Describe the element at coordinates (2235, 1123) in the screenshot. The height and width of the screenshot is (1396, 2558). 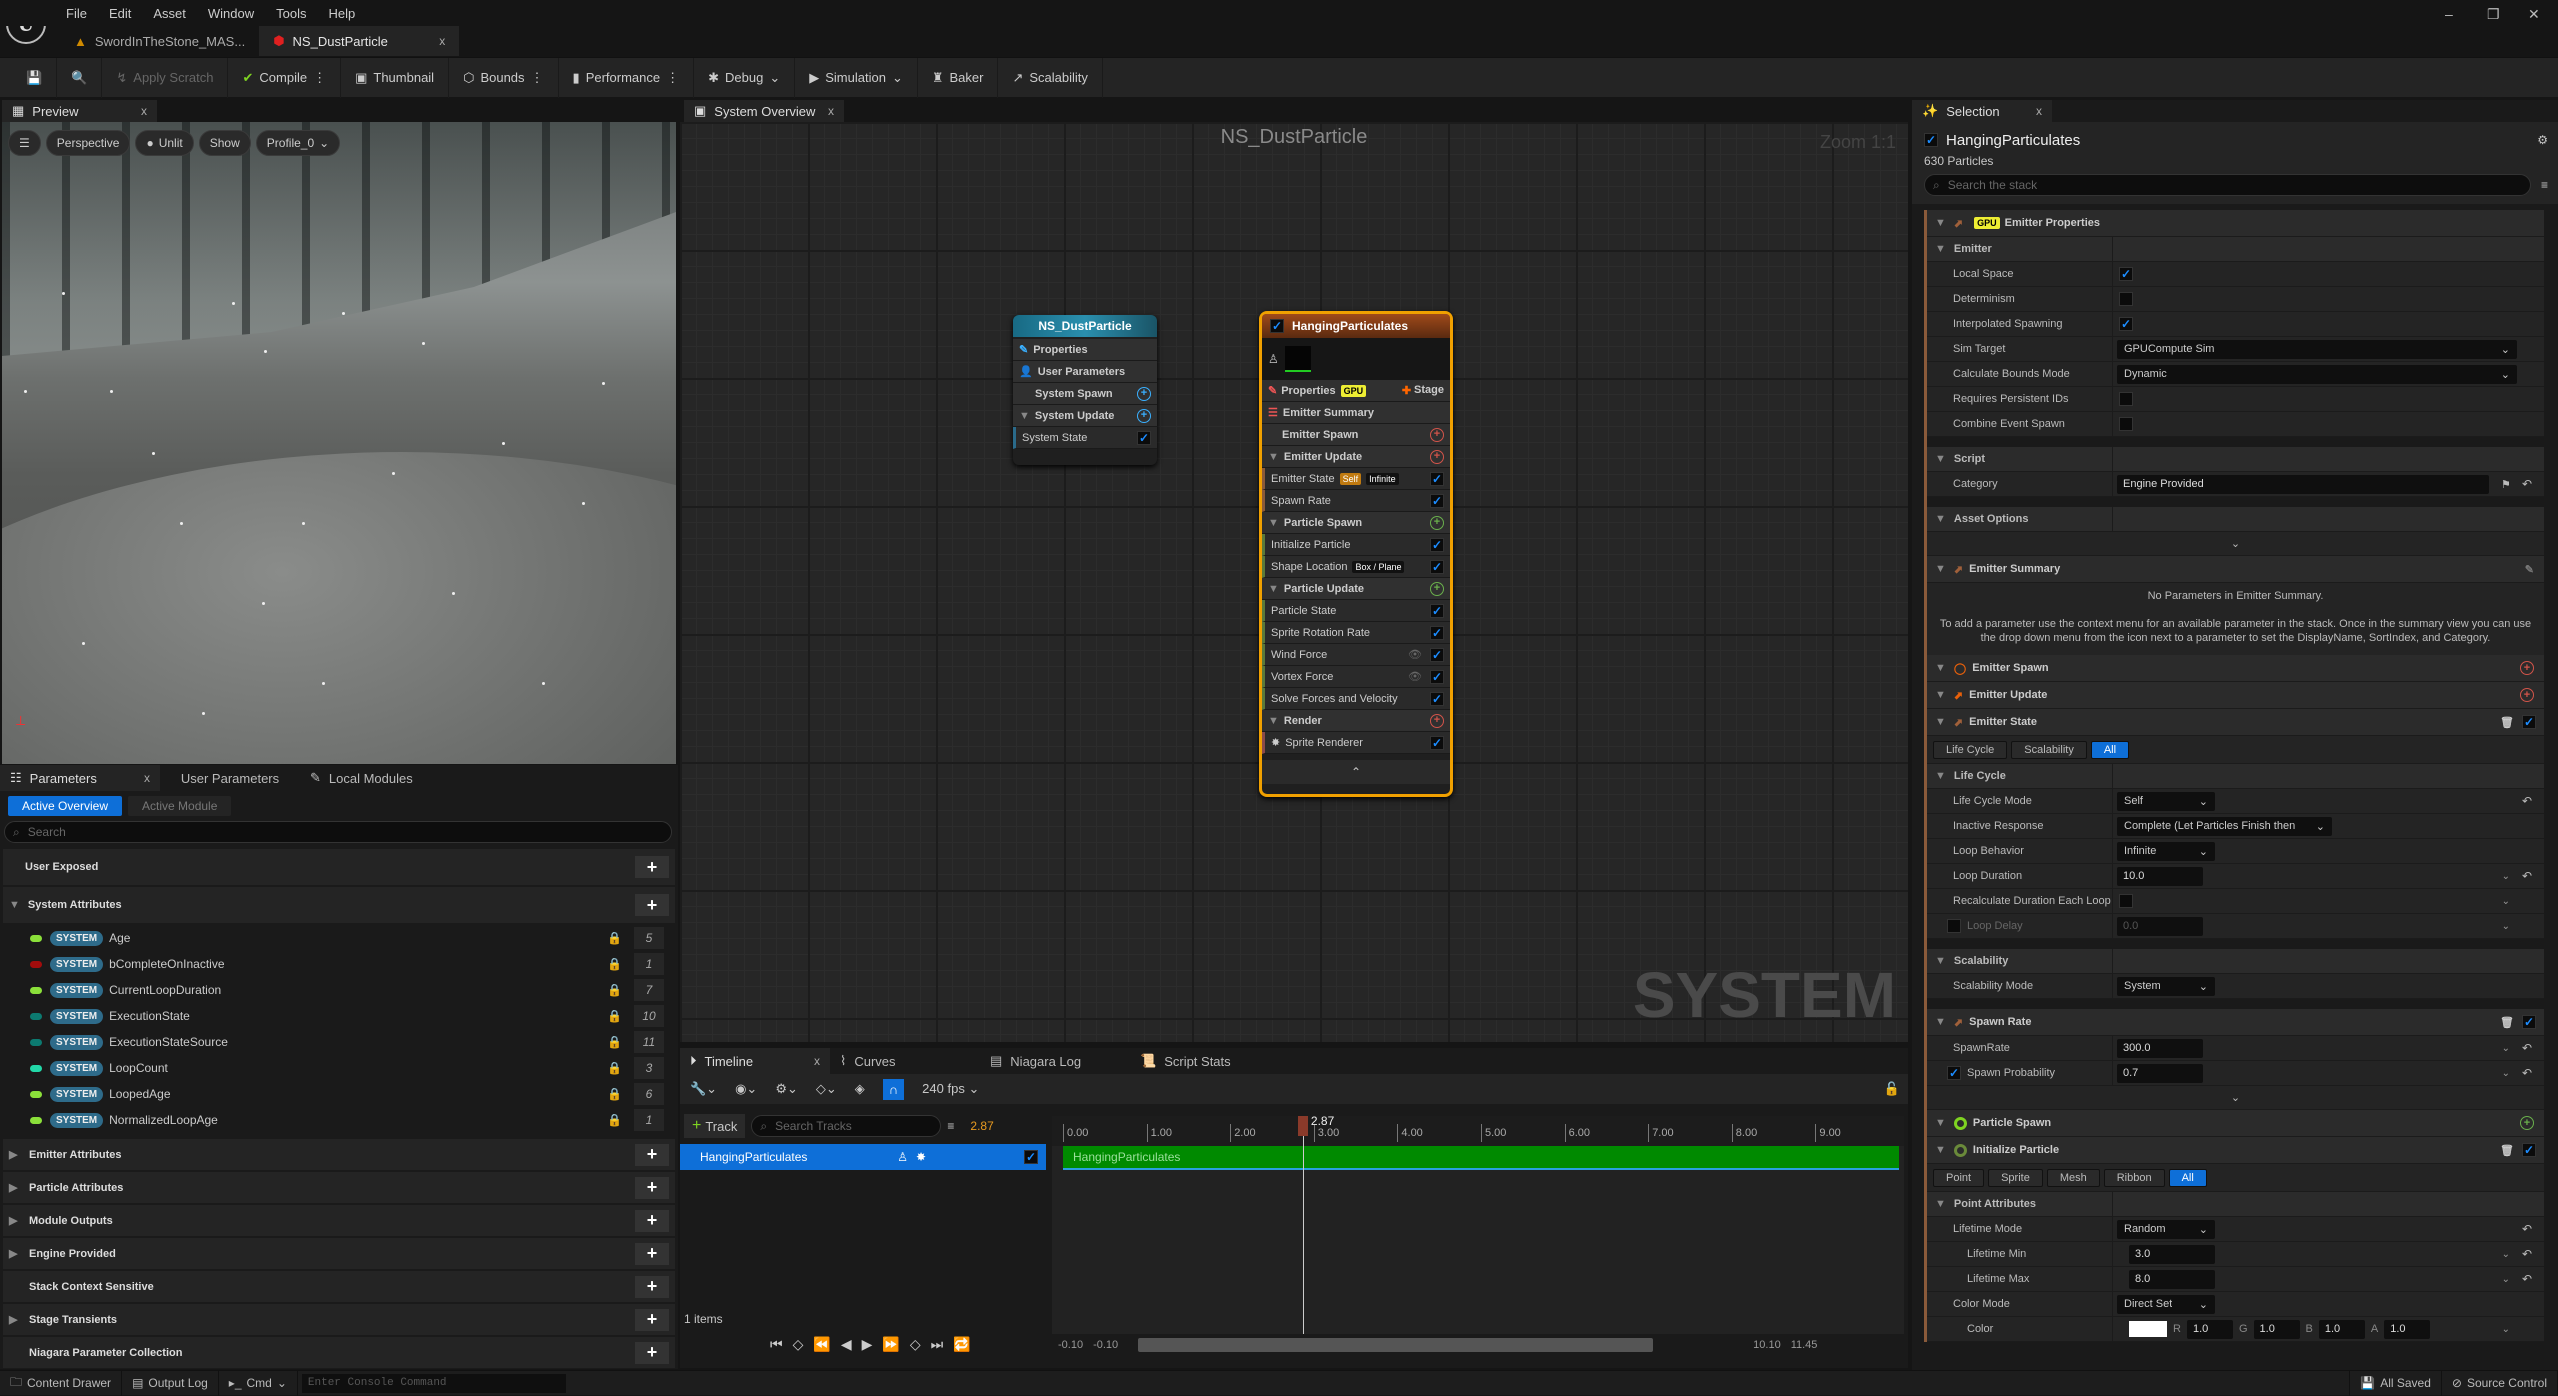
I see `stack-module-header: ▼ Particle Spawn +` at that location.